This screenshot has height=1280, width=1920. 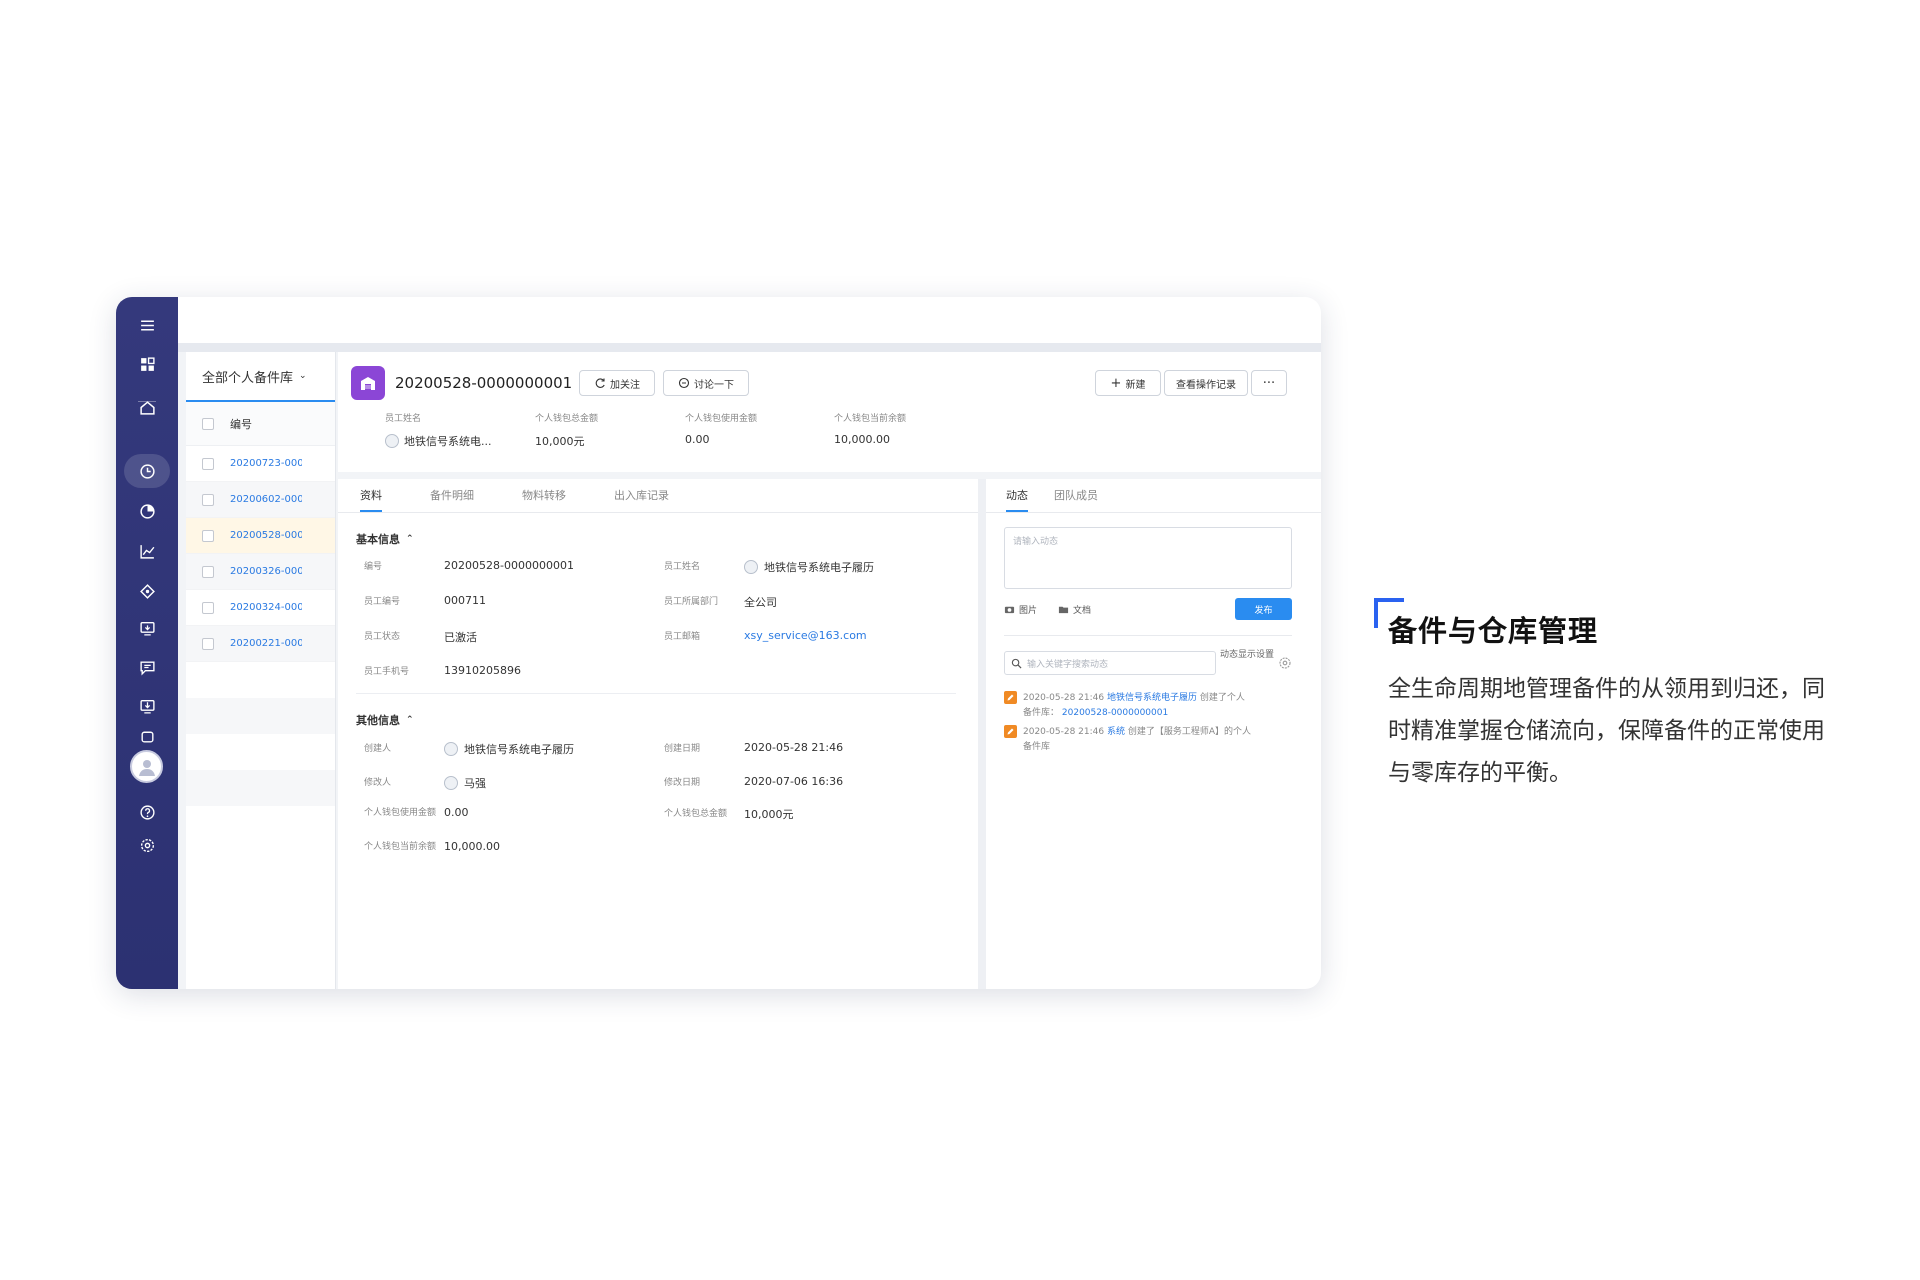 I want to click on activity-compose-input: 请输入动态, so click(x=1148, y=558).